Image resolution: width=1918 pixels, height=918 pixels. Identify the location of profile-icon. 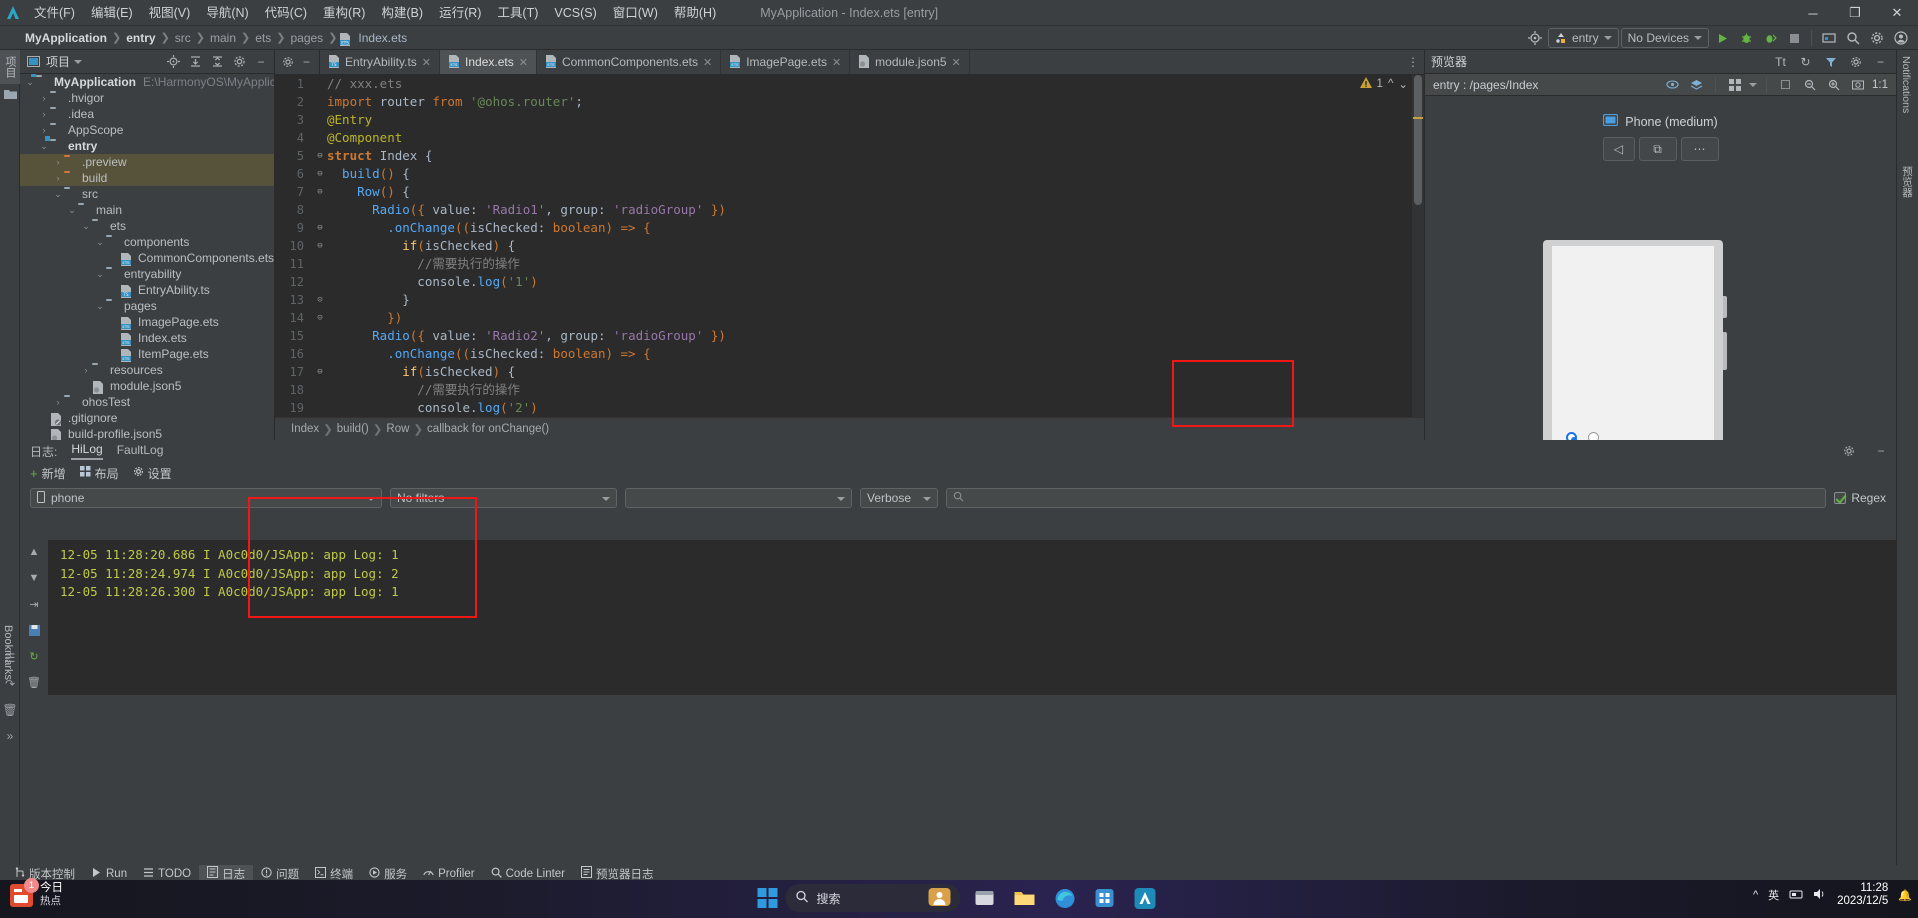
(1770, 38).